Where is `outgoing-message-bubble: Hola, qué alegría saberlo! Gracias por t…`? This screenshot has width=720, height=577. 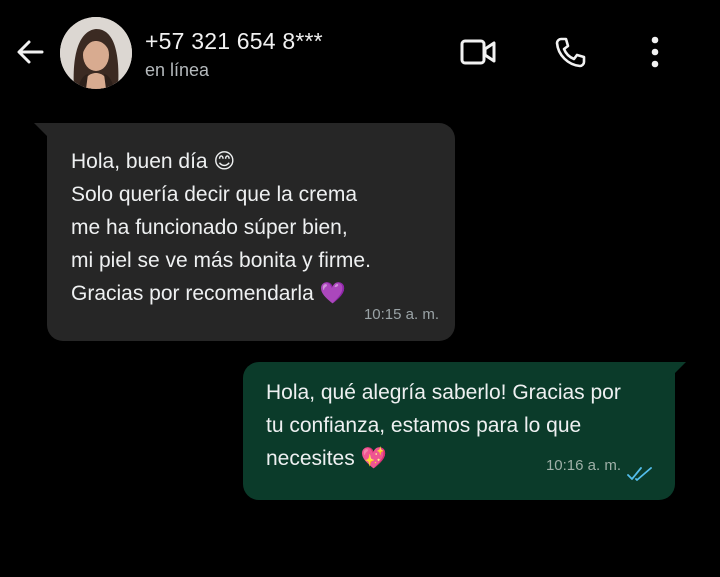
outgoing-message-bubble: Hola, qué alegría saberlo! Gracias por t… is located at coordinates (464, 431).